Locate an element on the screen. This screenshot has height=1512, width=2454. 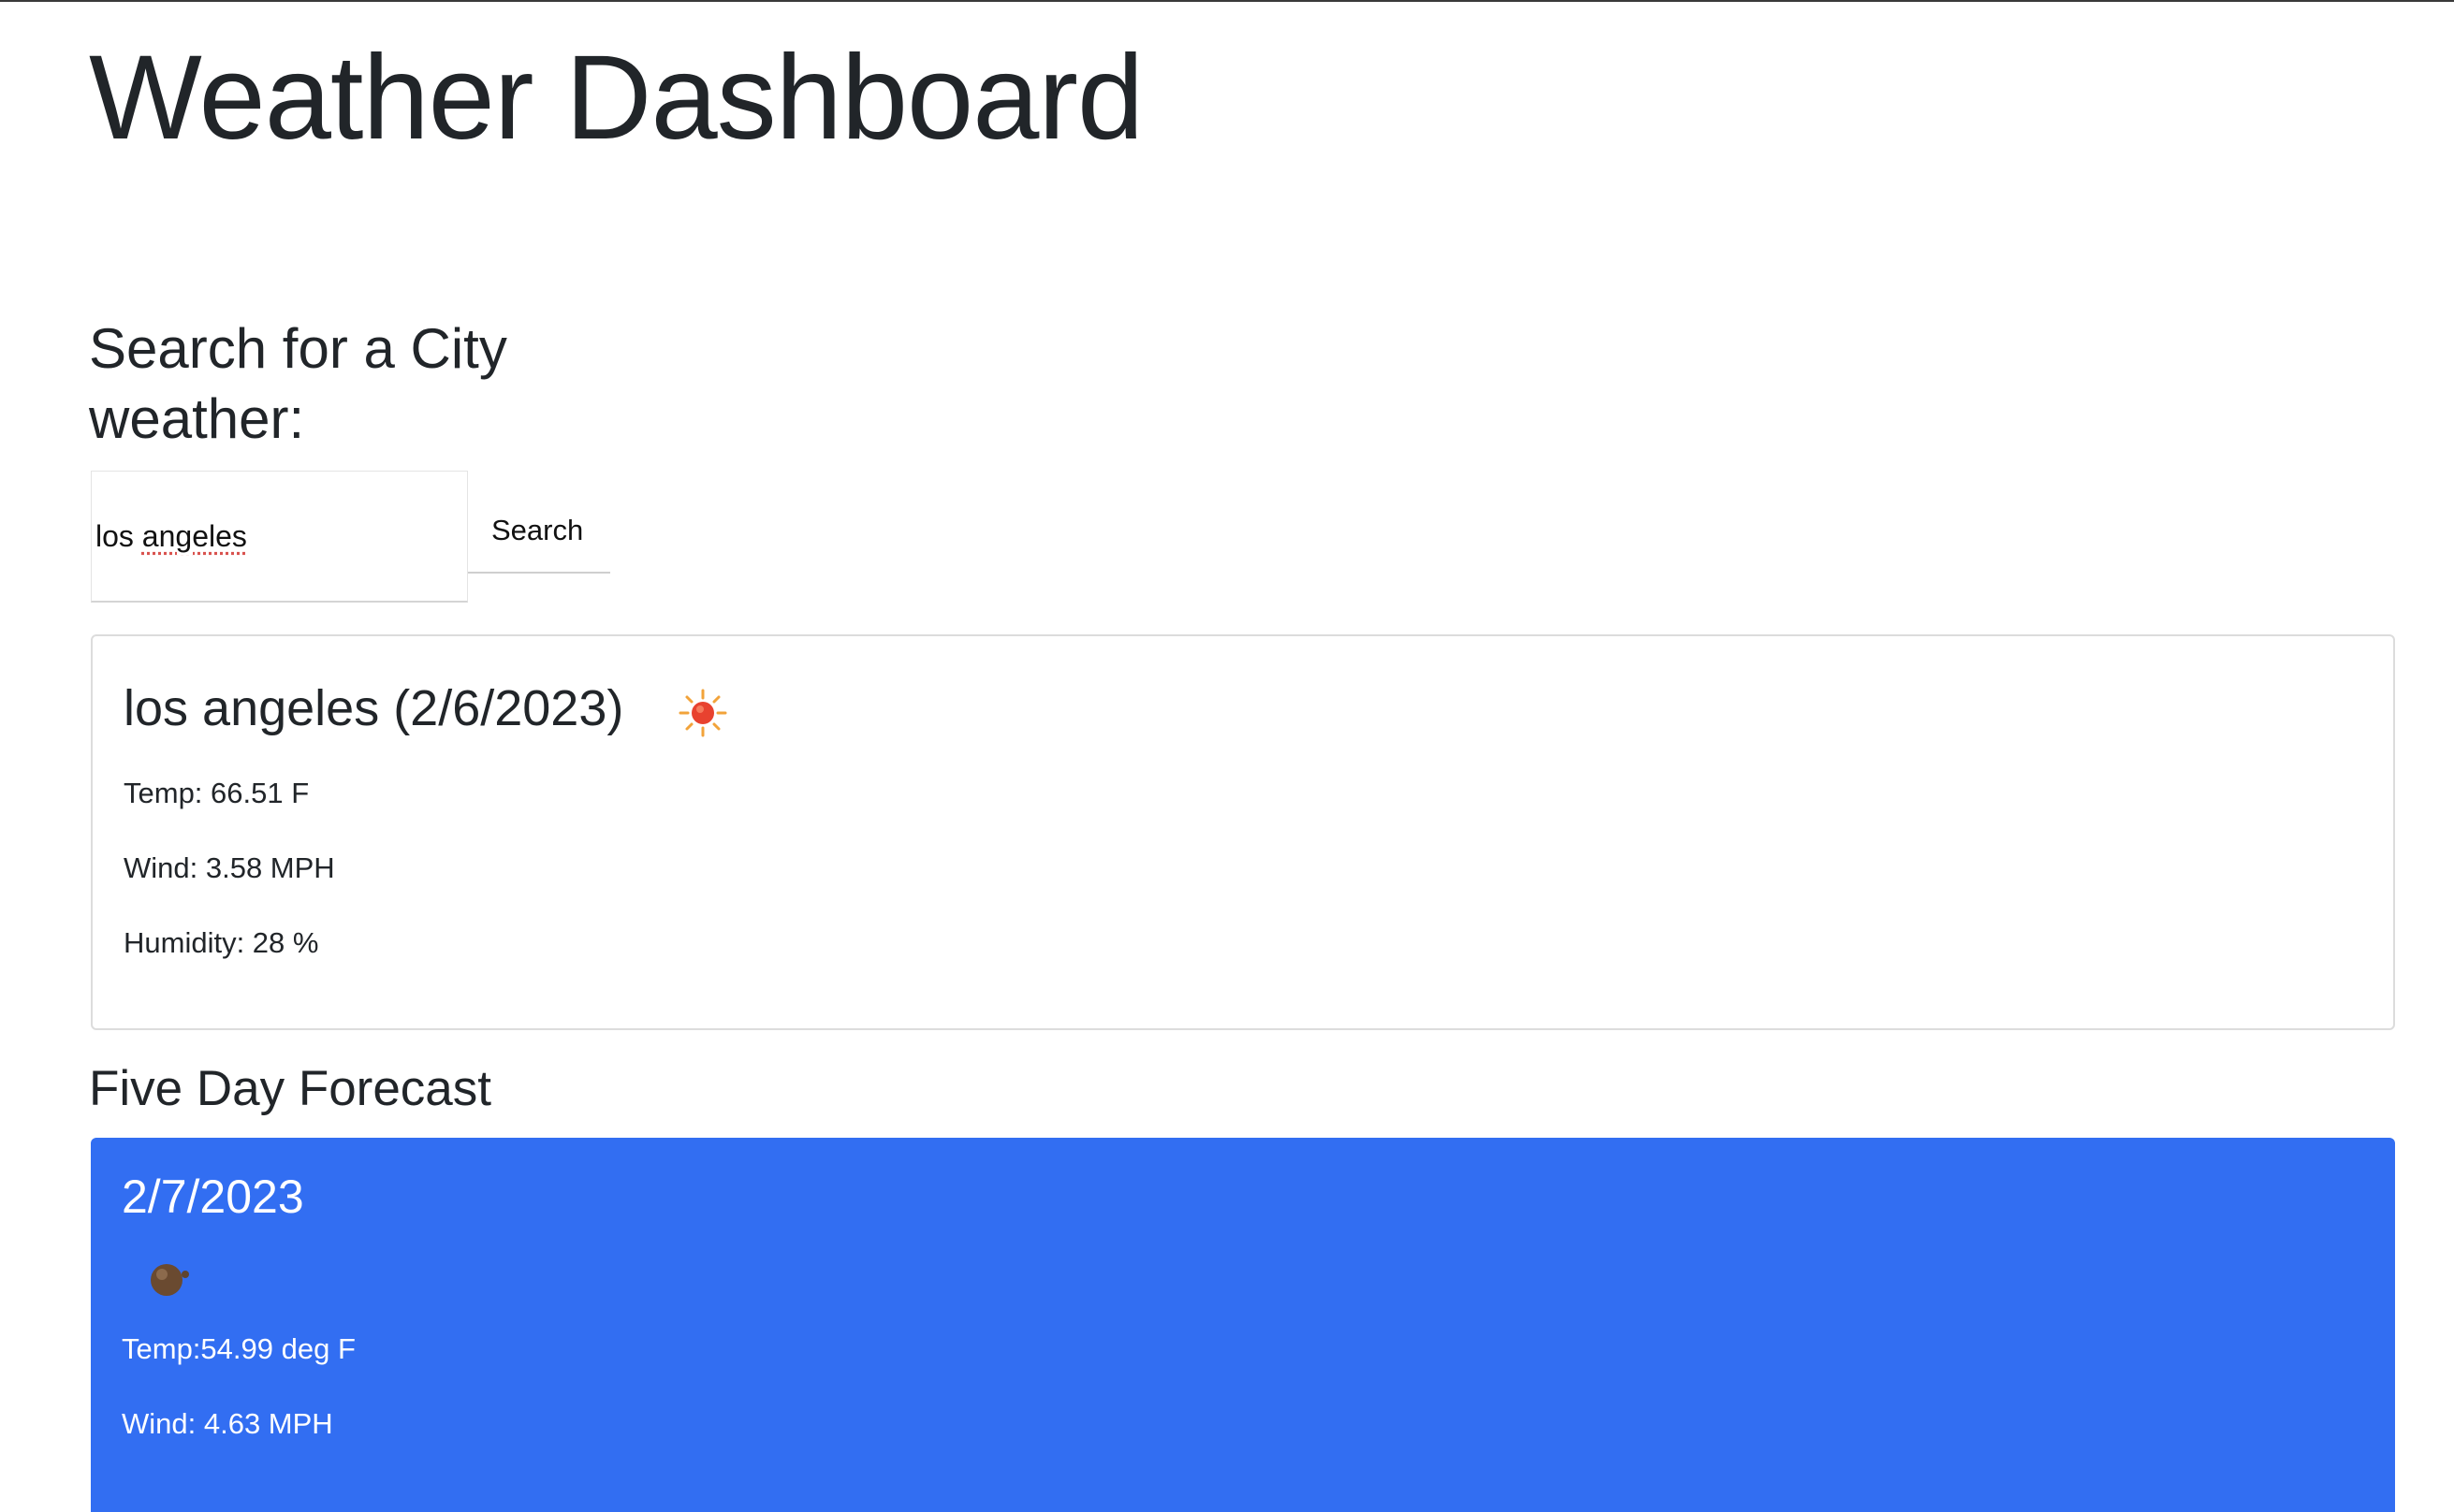
page-title: Weather Dashboard is located at coordinates (617, 98).